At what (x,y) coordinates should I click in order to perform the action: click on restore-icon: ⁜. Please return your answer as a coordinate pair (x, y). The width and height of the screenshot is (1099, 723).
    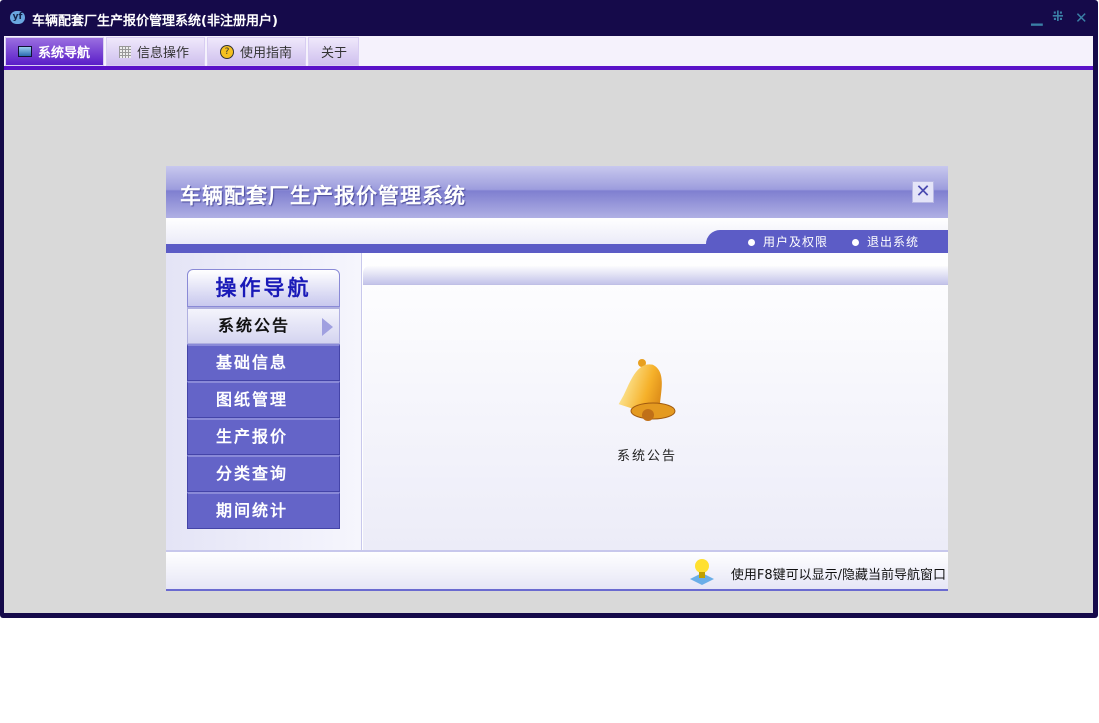
    Looking at the image, I should click on (1058, 17).